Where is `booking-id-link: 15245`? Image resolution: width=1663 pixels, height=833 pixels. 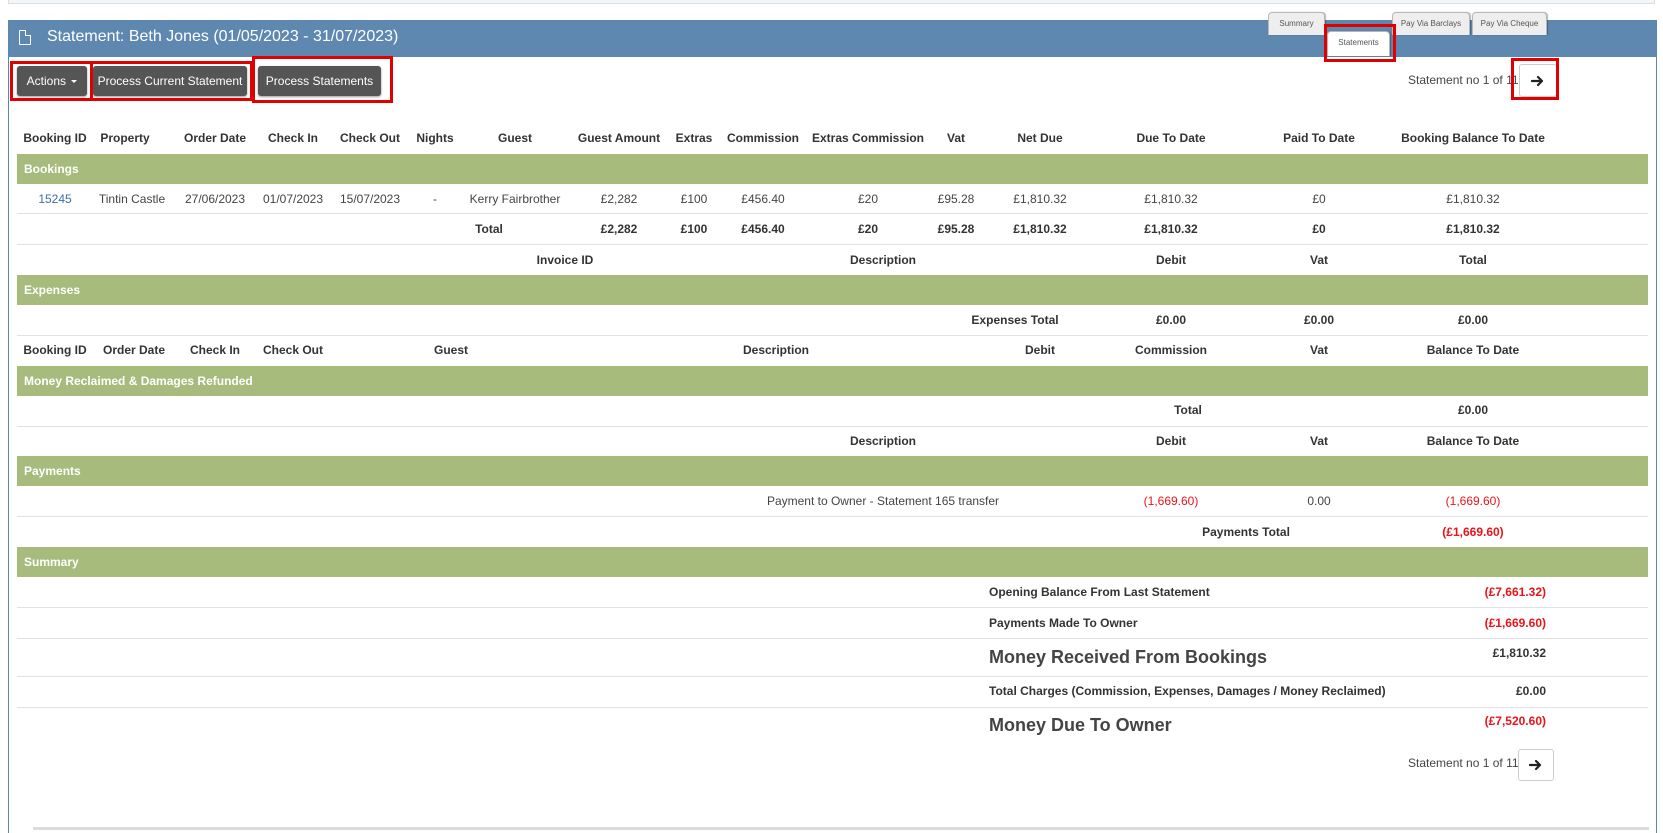
booking-id-link: 15245 is located at coordinates (54, 199).